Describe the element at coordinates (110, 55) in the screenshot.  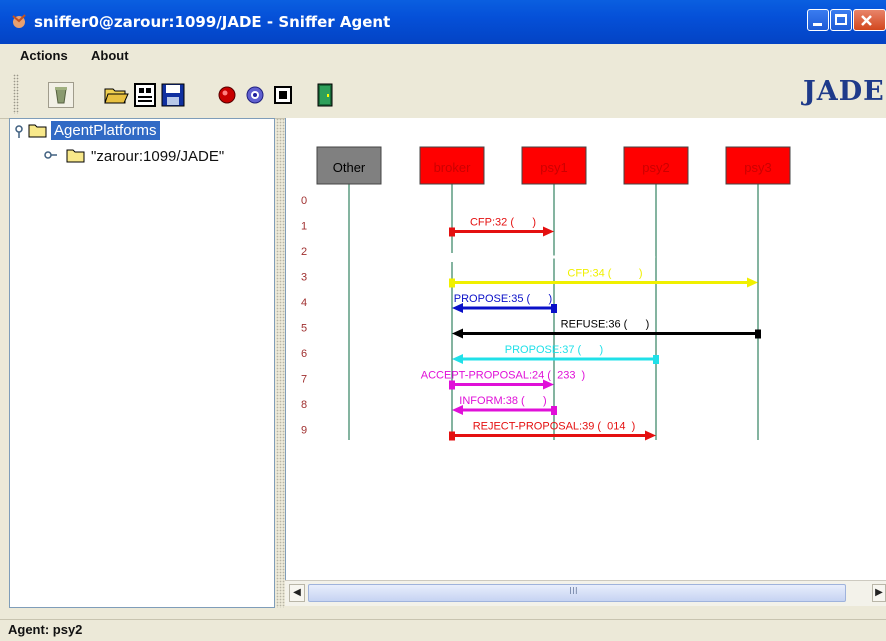
I see `menu-about: About` at that location.